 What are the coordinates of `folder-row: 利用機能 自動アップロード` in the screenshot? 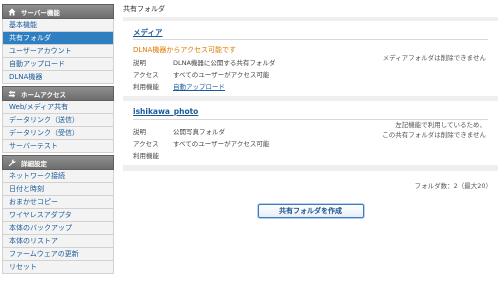 It's located at (310, 86).